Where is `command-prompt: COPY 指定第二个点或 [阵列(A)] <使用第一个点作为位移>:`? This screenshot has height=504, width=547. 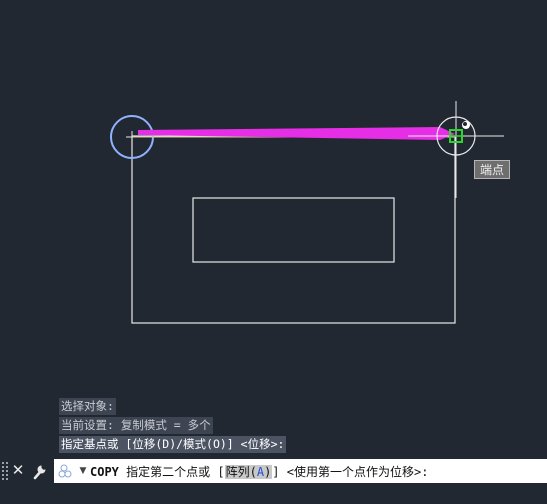 command-prompt: COPY 指定第二个点或 [阵列(A)] <使用第一个点作为位移>: is located at coordinates (259, 471).